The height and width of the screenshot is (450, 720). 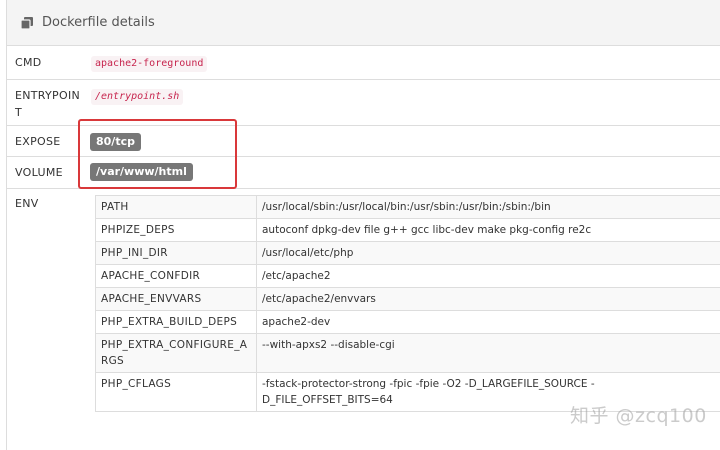 I want to click on panel-title: Dockerfile details, so click(x=98, y=22).